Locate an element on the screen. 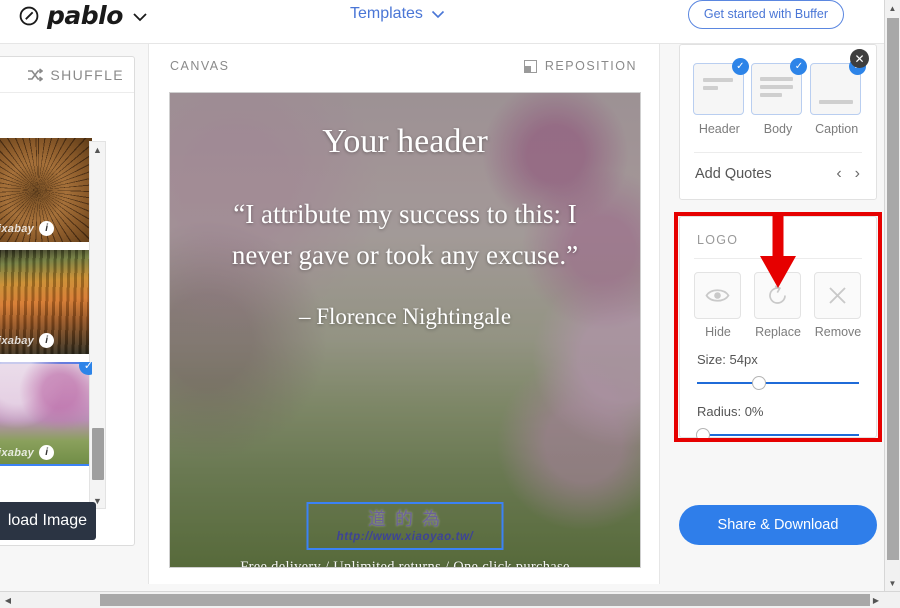 This screenshot has height=608, width=900. canvas-logo-selection: 道 的 為 http://www.xiaoyao.tw/ is located at coordinates (405, 526).